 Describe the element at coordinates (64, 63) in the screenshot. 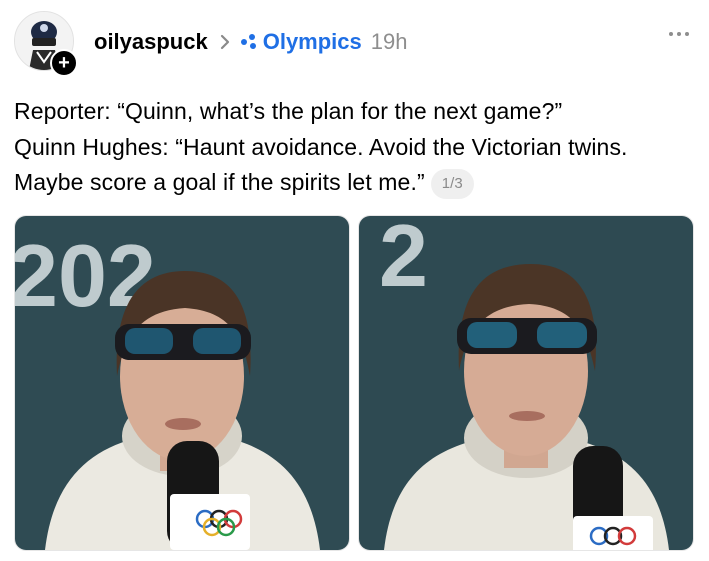

I see `follow-plus-icon: +` at that location.